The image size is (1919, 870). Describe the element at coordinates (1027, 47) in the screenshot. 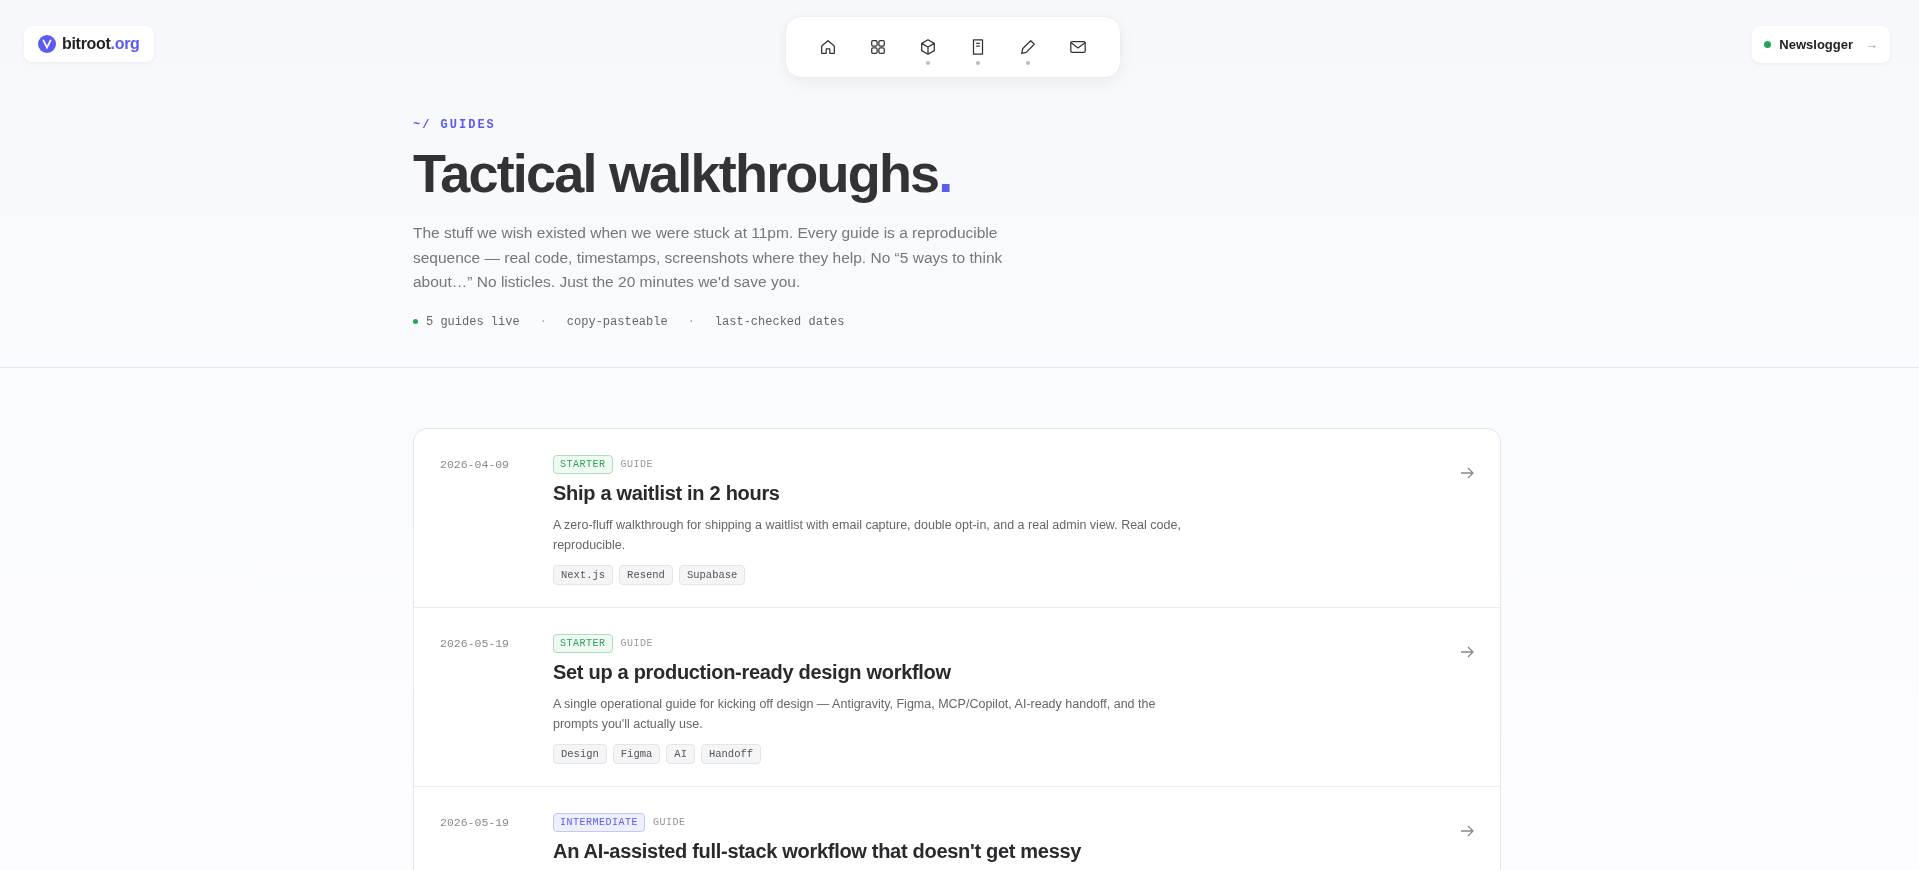

I see `pencil-icon` at that location.